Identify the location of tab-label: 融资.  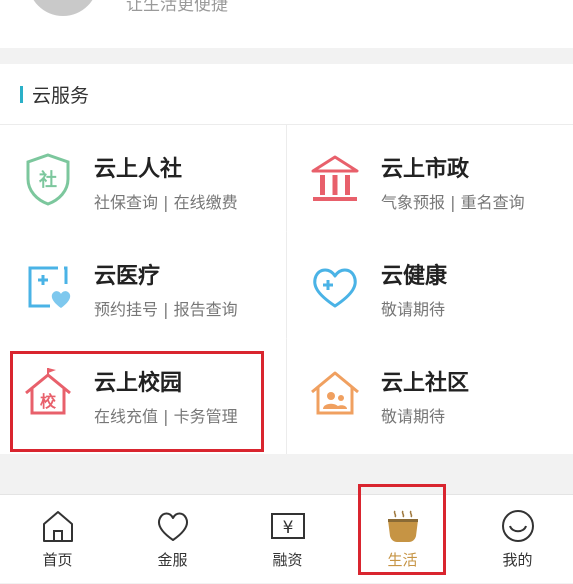
(287, 560).